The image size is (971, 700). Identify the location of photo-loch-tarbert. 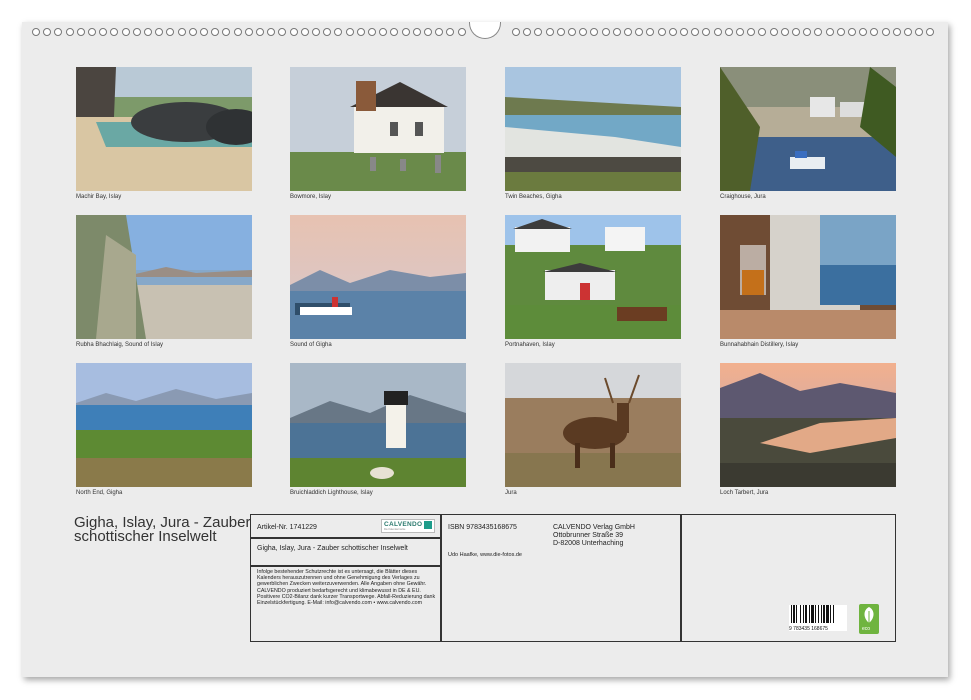
(808, 425).